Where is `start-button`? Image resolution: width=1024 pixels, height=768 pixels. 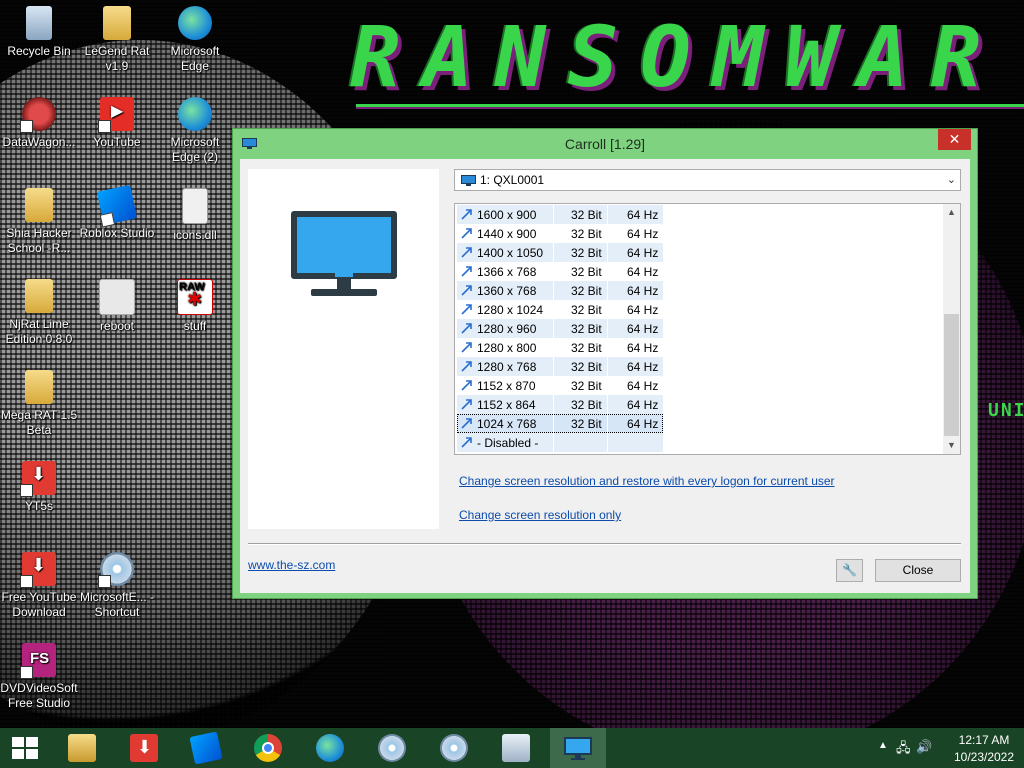
start-button is located at coordinates (28, 748).